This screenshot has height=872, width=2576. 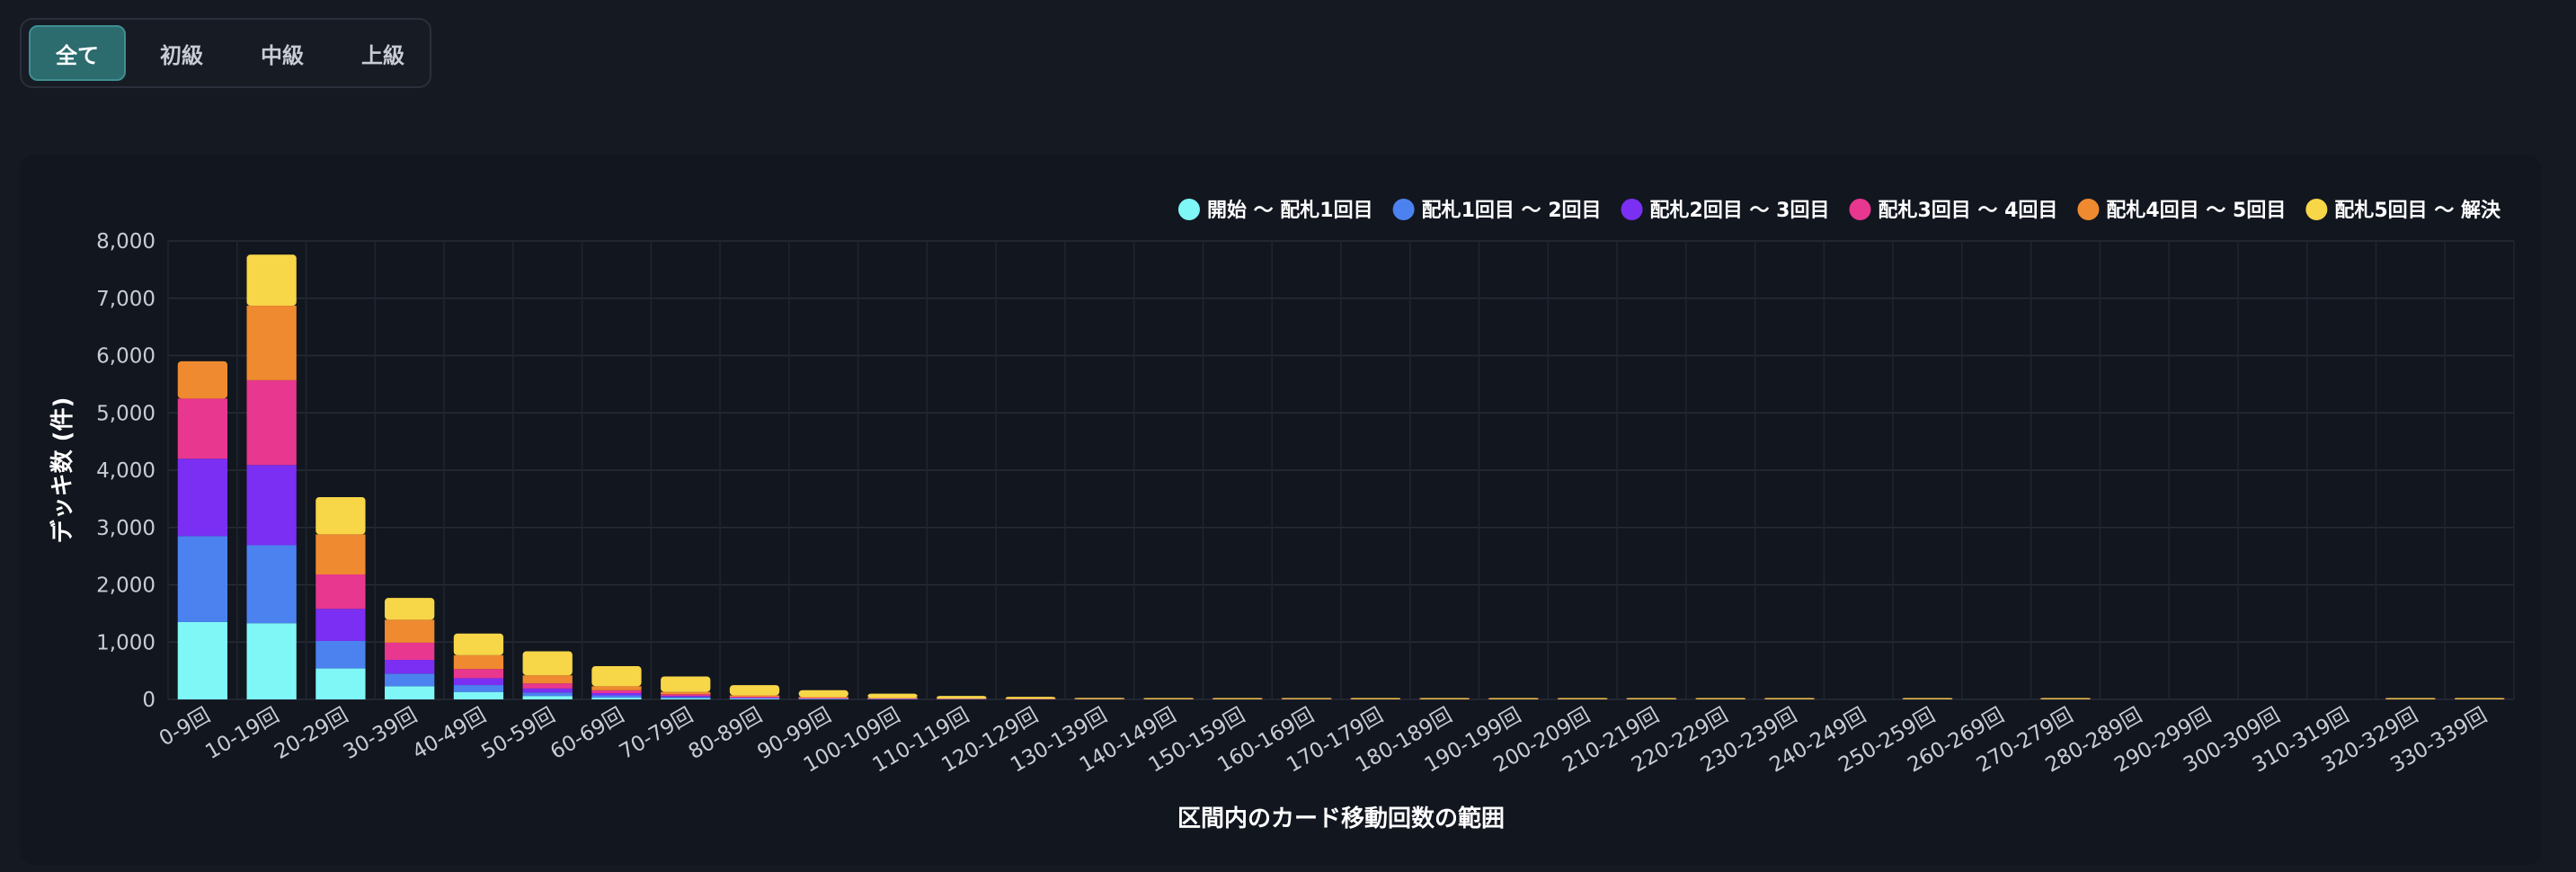 I want to click on x-axis-title: 区間内のカード移動回数の範囲, so click(x=1341, y=818).